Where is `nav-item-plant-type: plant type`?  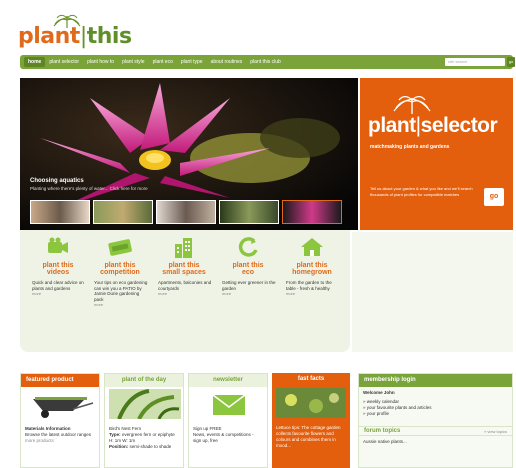
nav-item-plant-type: plant type is located at coordinates (192, 62).